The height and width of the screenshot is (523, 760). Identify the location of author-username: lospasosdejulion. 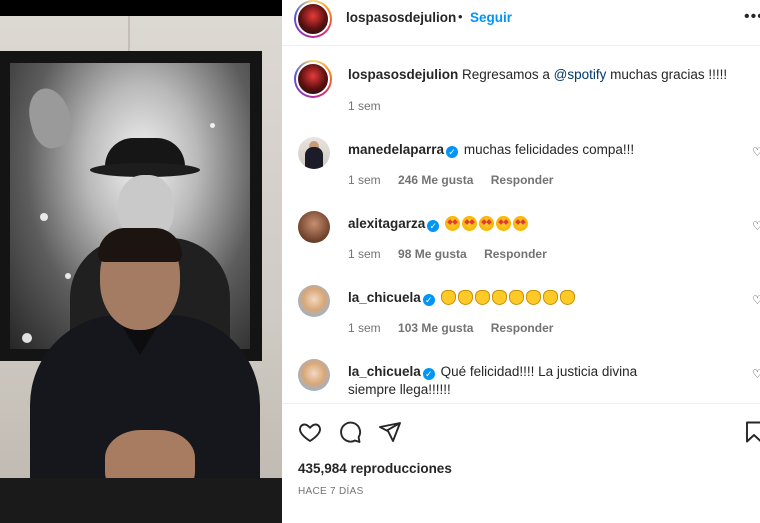
(401, 17).